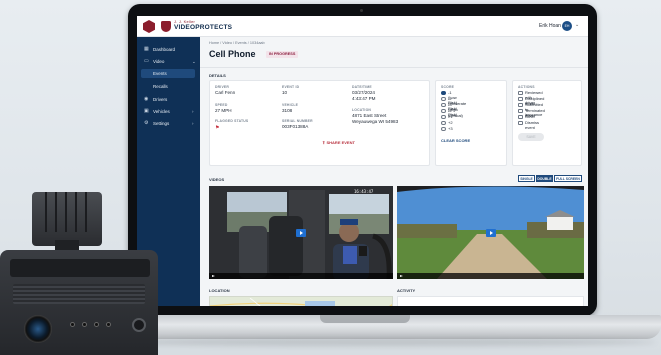  Describe the element at coordinates (160, 99) in the screenshot. I see `sidebar-item-label: Drivers` at that location.